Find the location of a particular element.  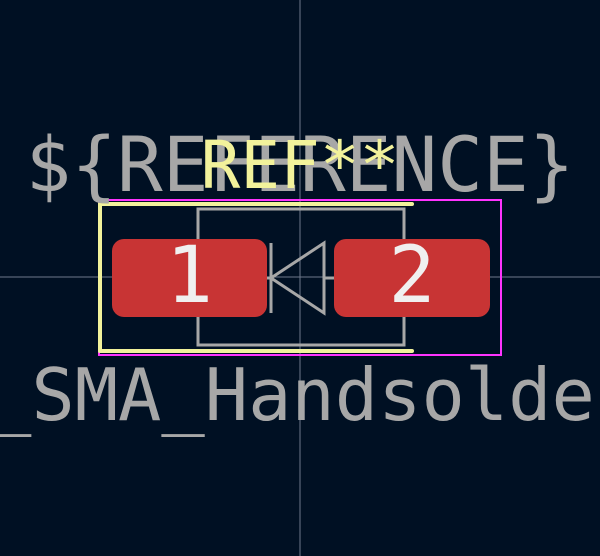

pad-2: 2 is located at coordinates (412, 276).